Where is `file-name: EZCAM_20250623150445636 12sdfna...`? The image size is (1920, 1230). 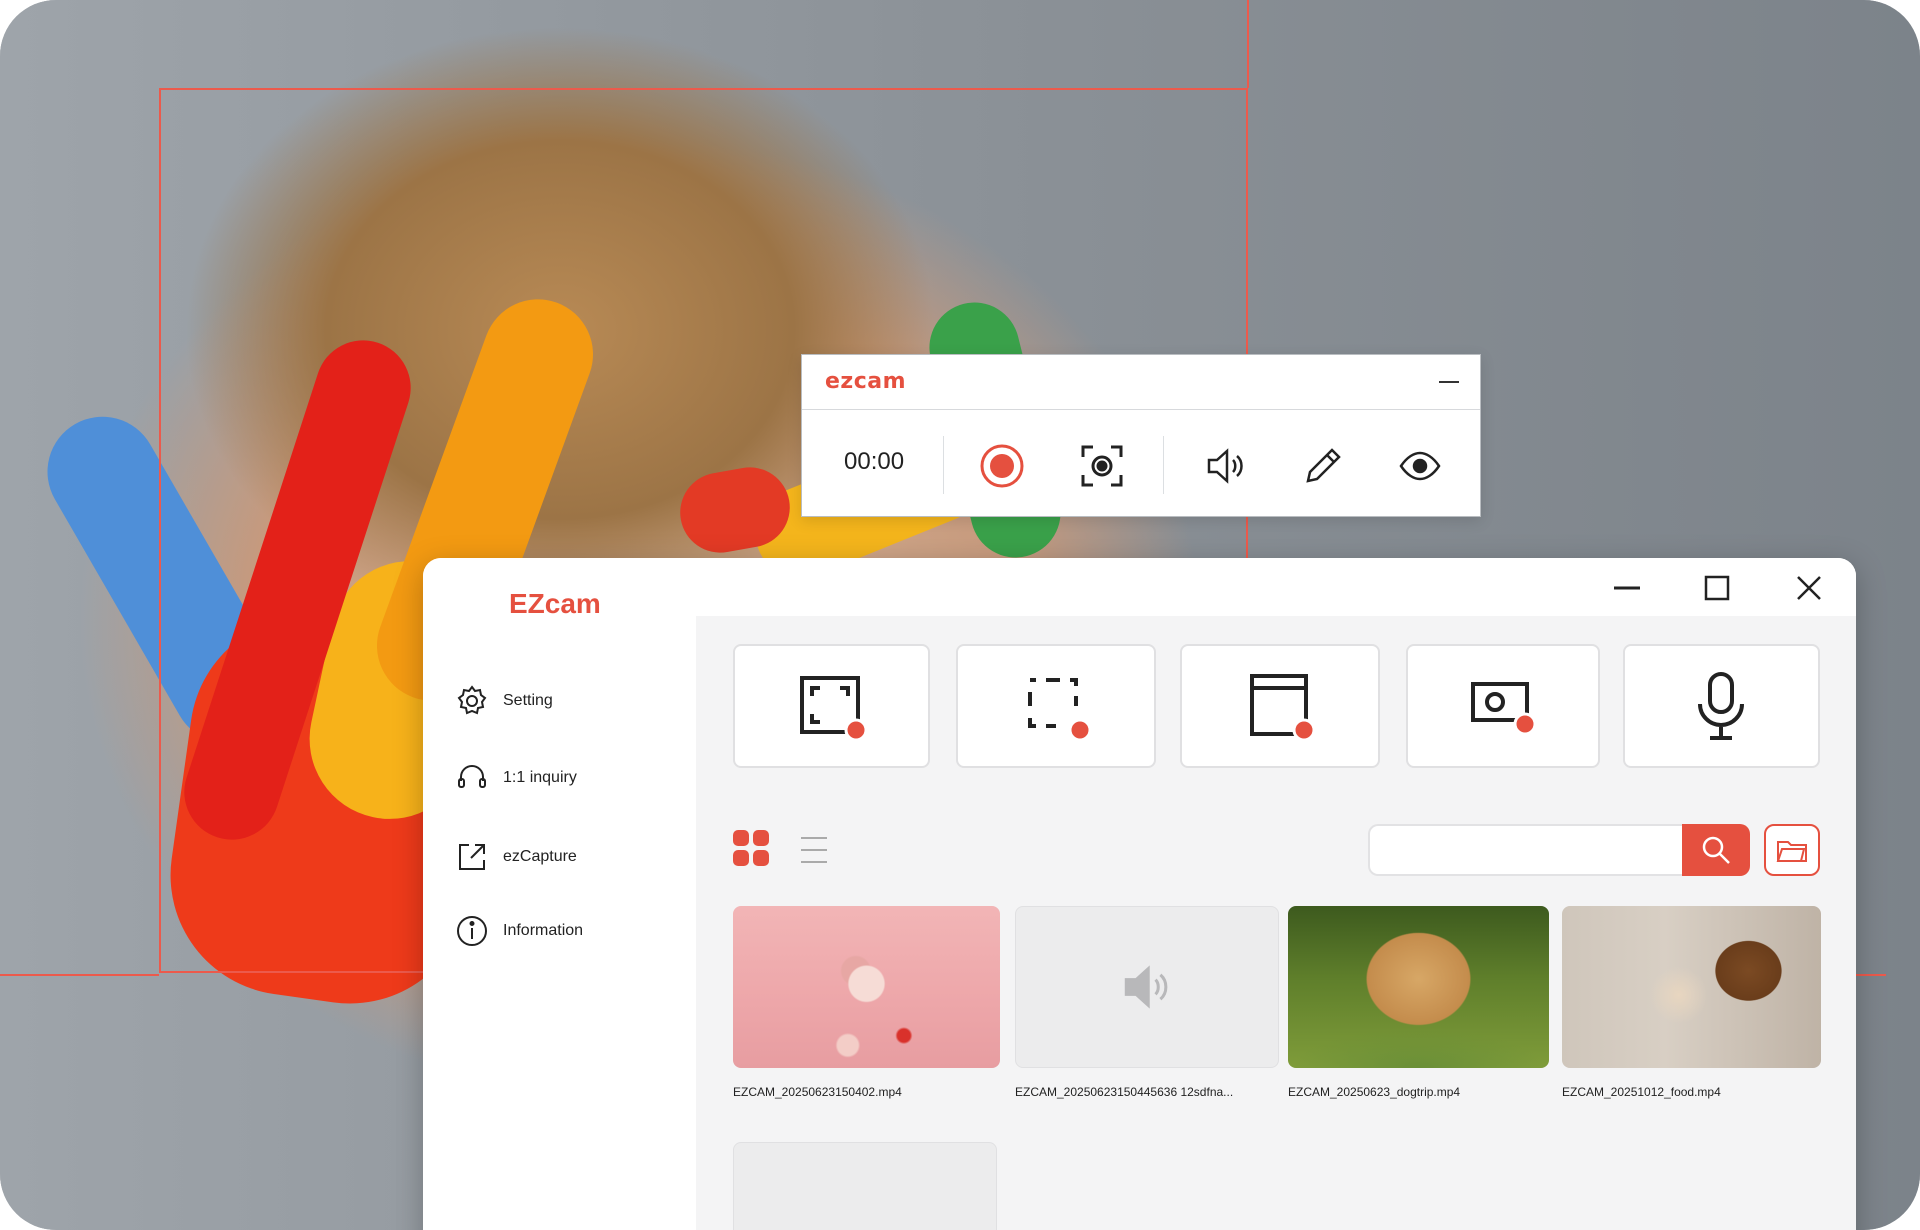
file-name: EZCAM_20250623150445636 12sdfna... is located at coordinates (1124, 1092).